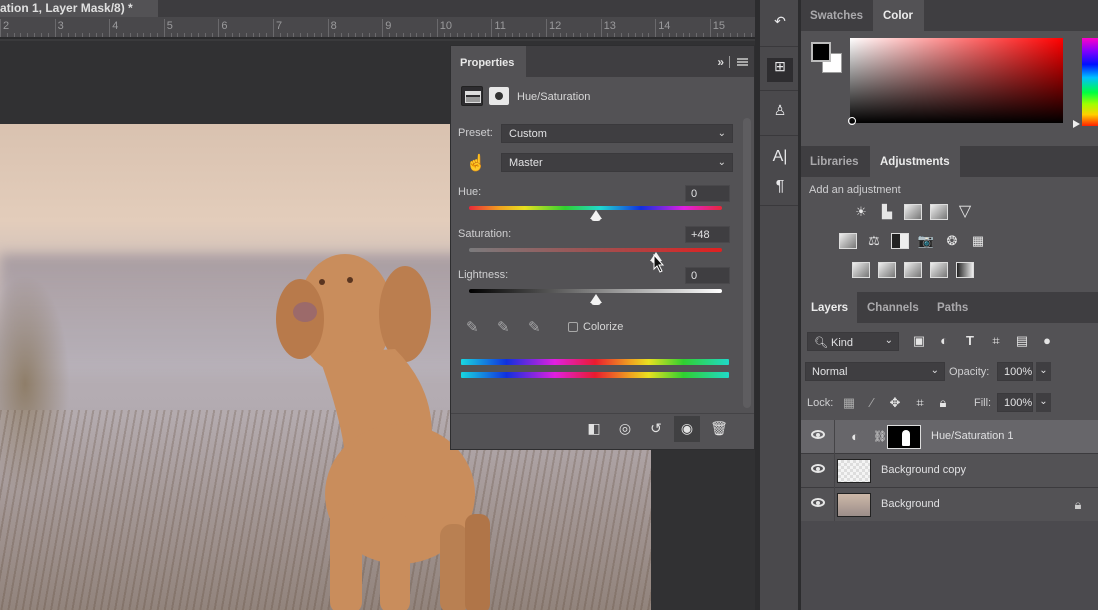  I want to click on layer-row: ◐ ⛓ Hue/Saturation 1, so click(949, 437).